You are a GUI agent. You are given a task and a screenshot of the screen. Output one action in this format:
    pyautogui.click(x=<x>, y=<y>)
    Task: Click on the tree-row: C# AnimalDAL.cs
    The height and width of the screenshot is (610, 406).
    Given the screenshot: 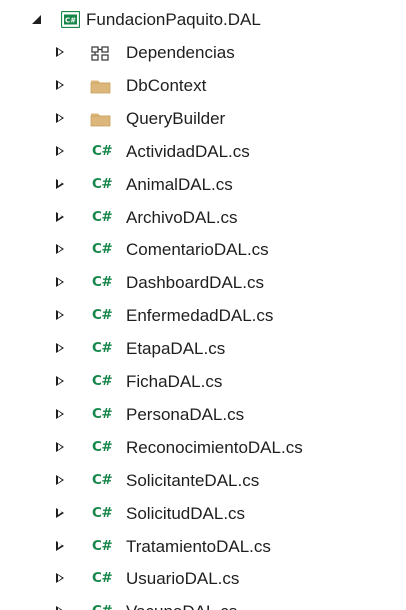 What is the action you would take?
    pyautogui.click(x=203, y=184)
    